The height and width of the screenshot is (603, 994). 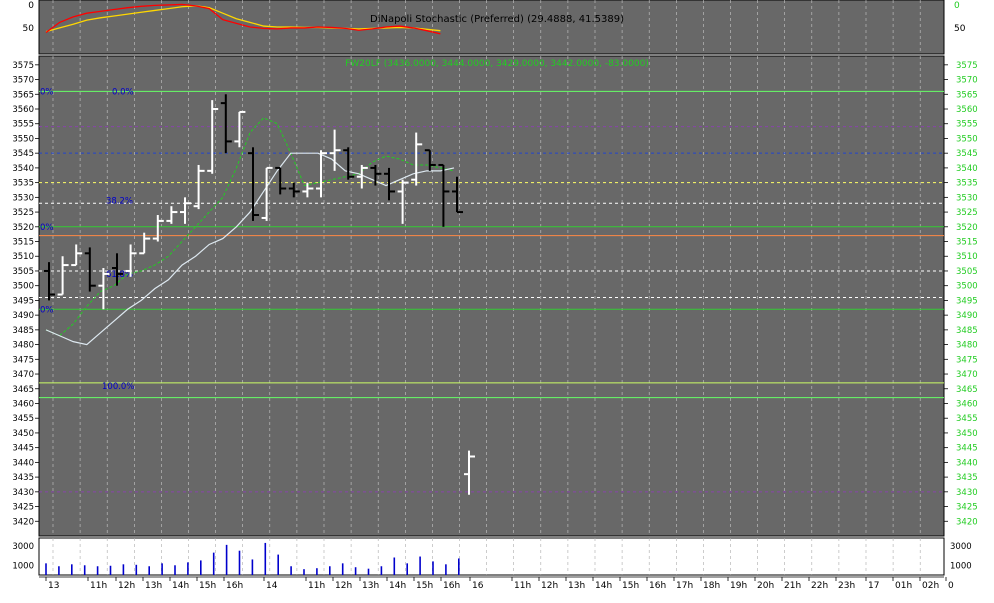 I want to click on fibonacci-label: 0.0%, so click(x=123, y=92).